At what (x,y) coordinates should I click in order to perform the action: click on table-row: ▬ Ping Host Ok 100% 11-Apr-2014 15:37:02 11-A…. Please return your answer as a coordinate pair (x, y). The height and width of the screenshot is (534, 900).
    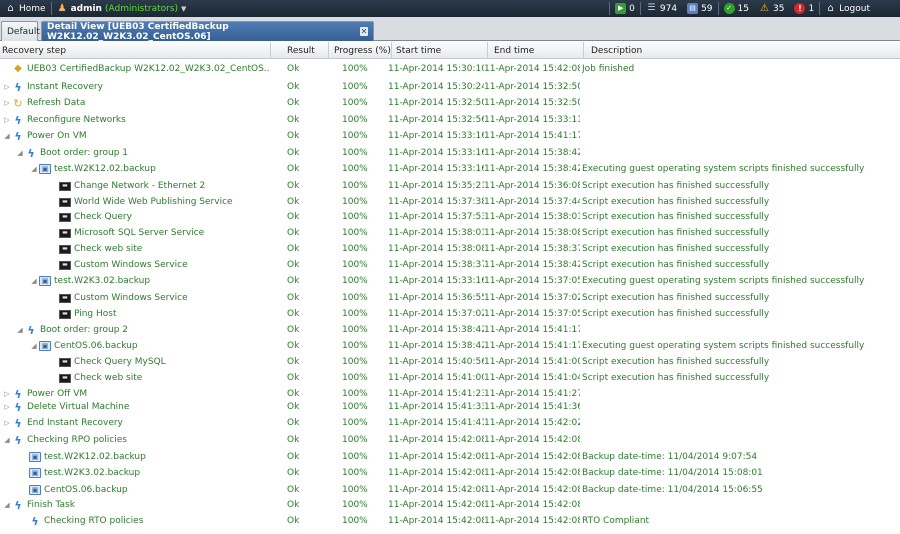
    Looking at the image, I should click on (450, 314).